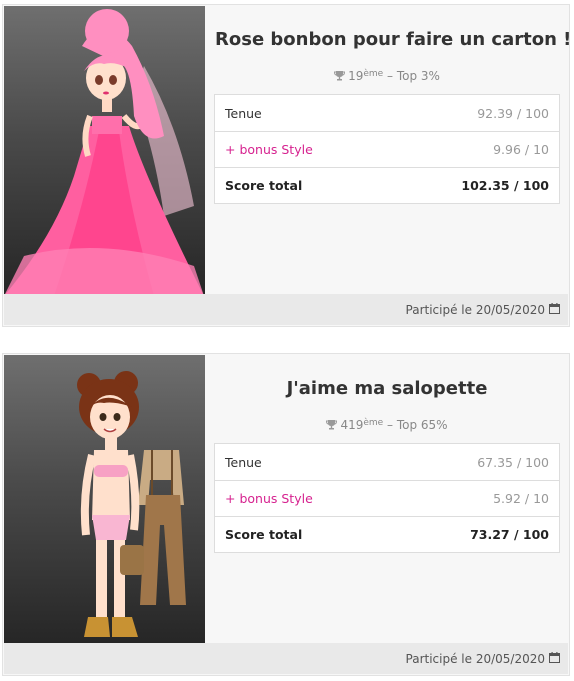 The height and width of the screenshot is (681, 574). I want to click on rank-info: 419ème – Top 65%, so click(387, 425).